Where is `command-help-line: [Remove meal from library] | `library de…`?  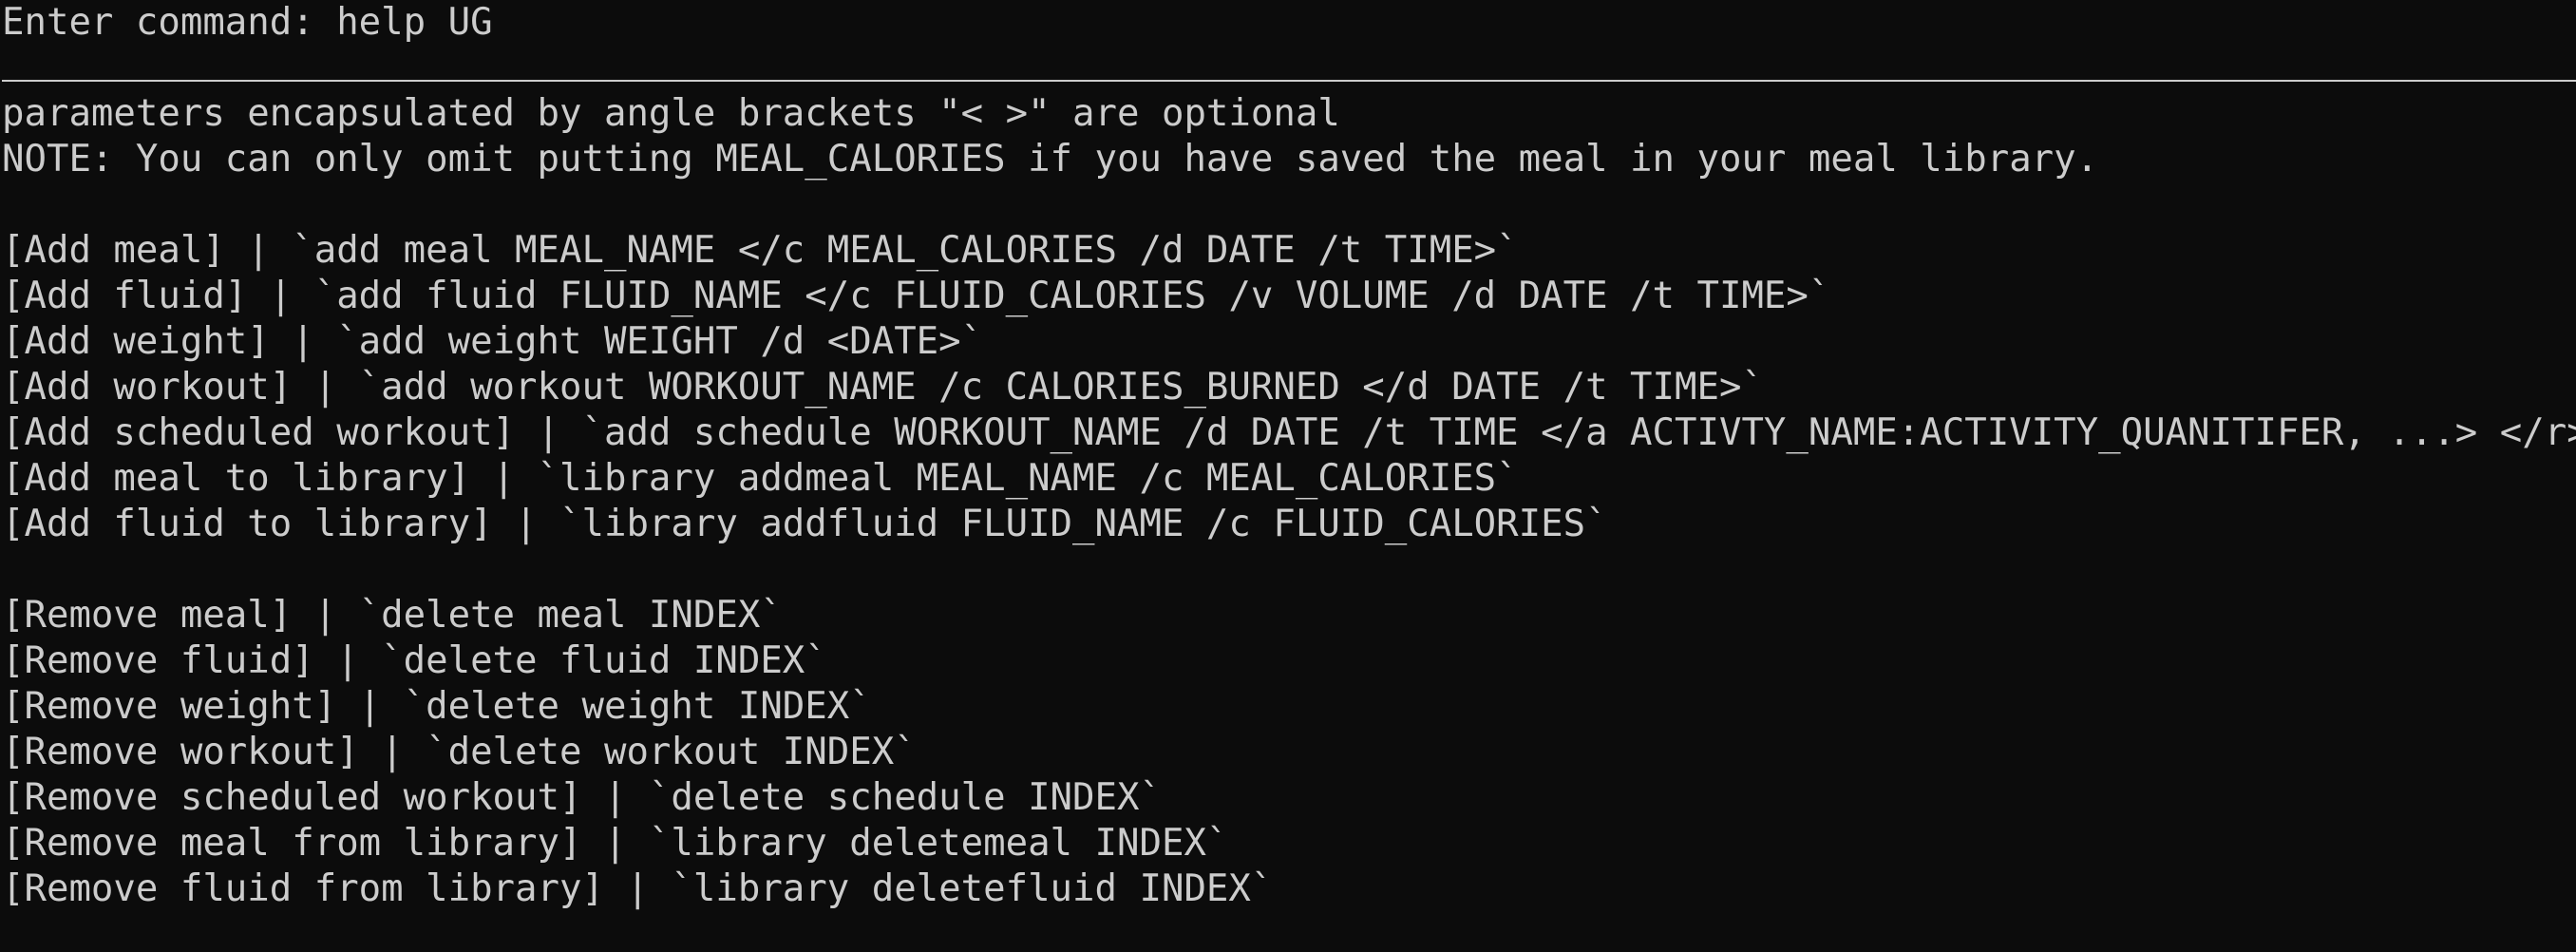
command-help-line: [Remove meal from library] | `library de… is located at coordinates (615, 844).